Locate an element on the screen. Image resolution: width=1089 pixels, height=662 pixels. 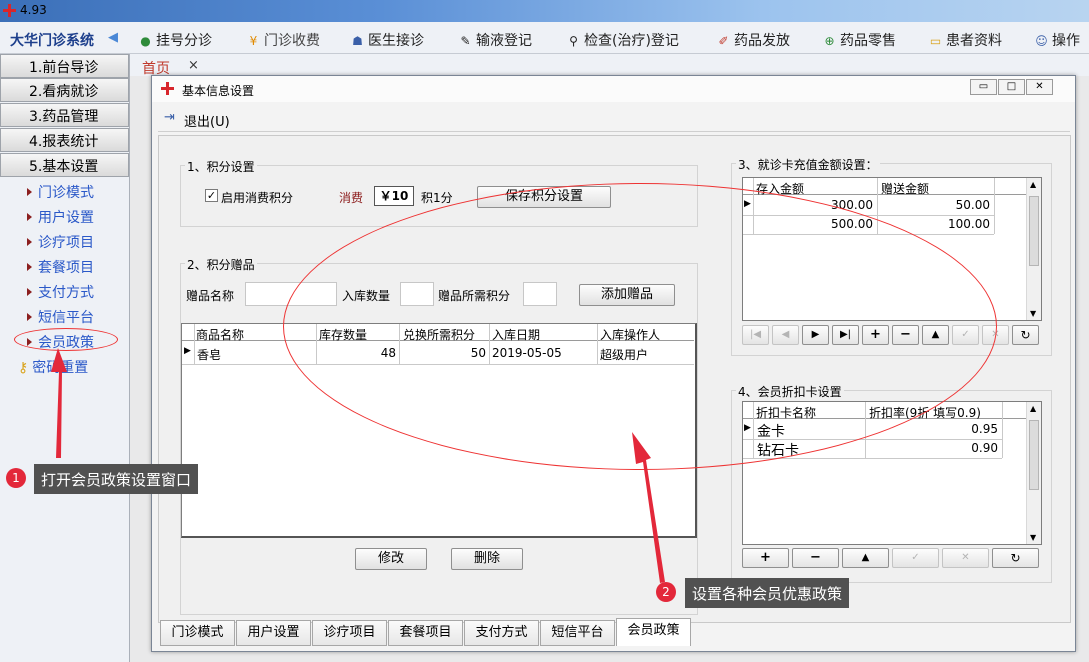
step-badge: 1 is located at coordinates (16, 478).